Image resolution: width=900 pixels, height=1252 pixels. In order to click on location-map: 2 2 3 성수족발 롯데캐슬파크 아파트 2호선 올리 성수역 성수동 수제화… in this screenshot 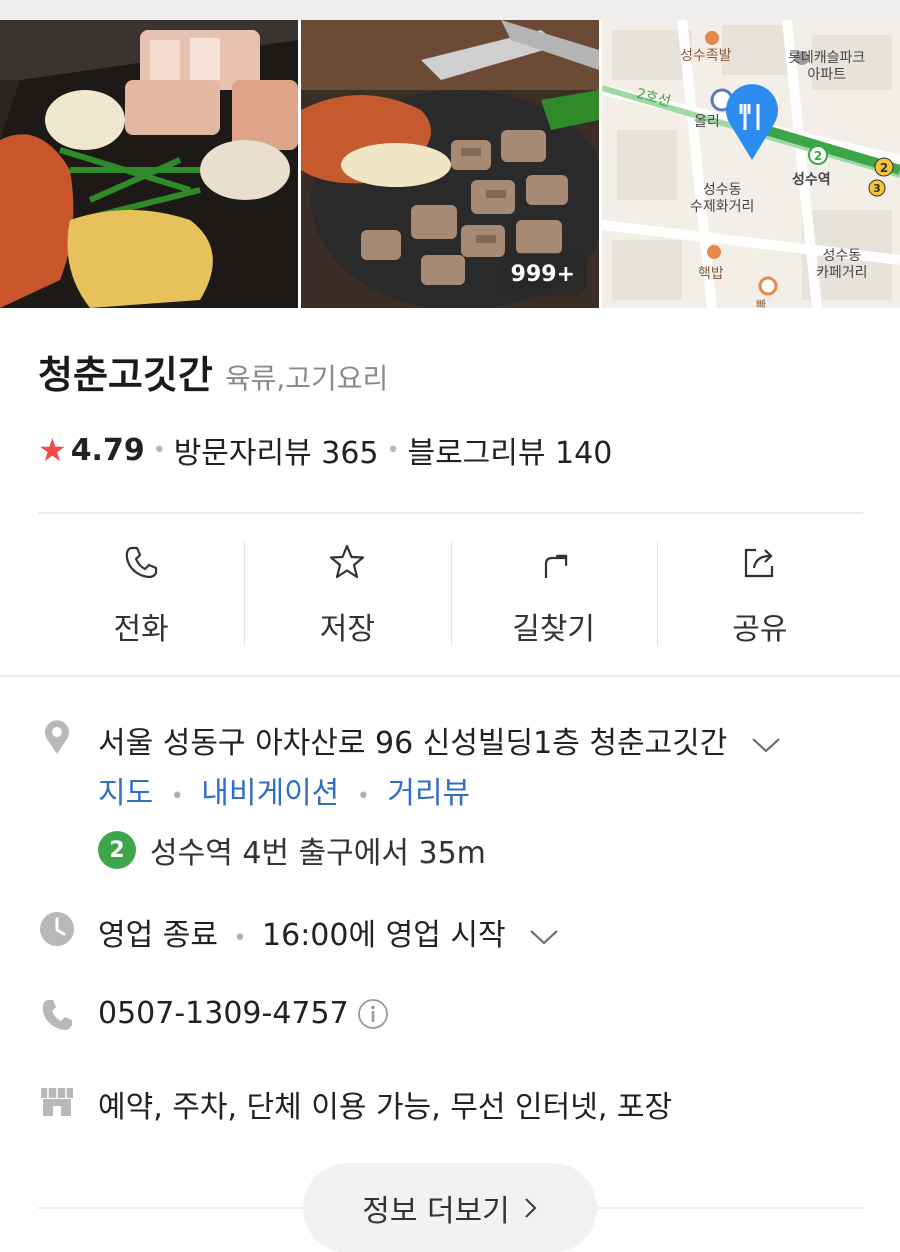, I will do `click(751, 164)`.